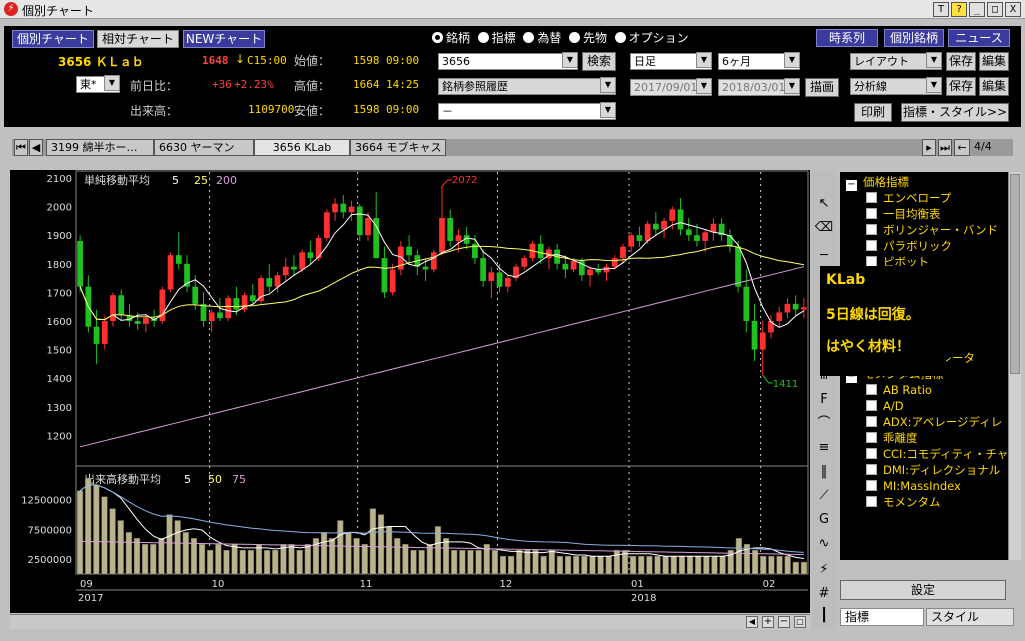 Image resolution: width=1025 pixels, height=641 pixels. Describe the element at coordinates (979, 38) in the screenshot. I see `news-button: ニュース` at that location.